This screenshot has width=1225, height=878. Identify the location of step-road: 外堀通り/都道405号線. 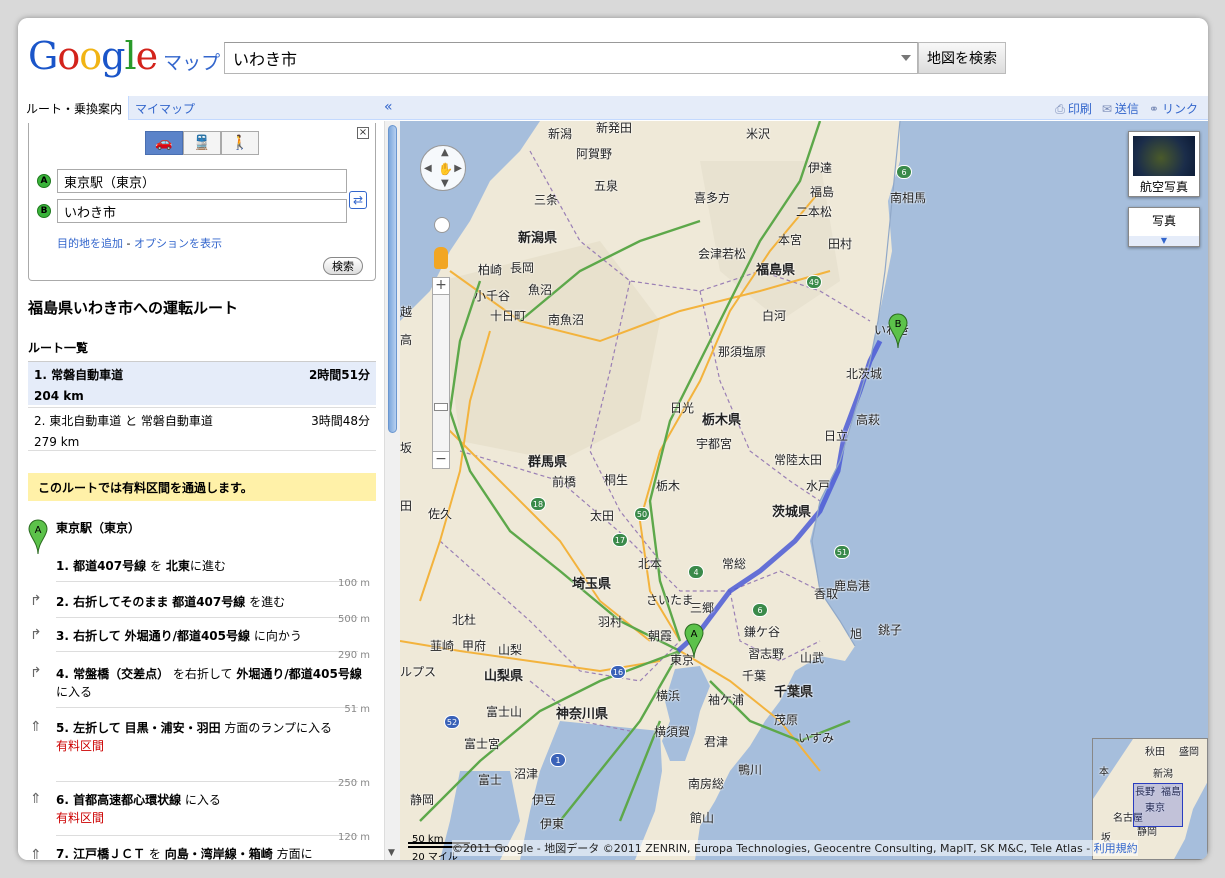
(299, 674).